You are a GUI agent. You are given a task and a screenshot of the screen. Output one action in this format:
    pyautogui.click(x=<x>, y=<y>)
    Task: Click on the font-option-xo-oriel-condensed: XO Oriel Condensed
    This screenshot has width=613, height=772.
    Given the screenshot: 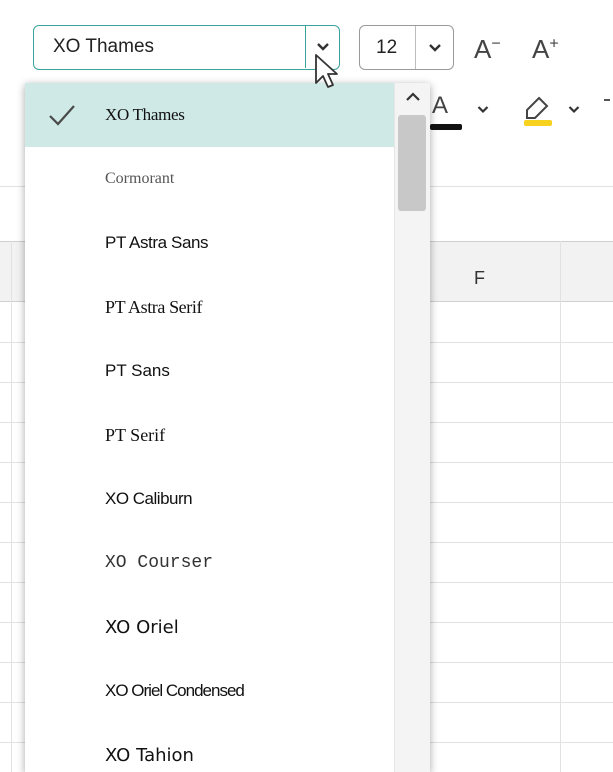 What is the action you would take?
    pyautogui.click(x=209, y=691)
    